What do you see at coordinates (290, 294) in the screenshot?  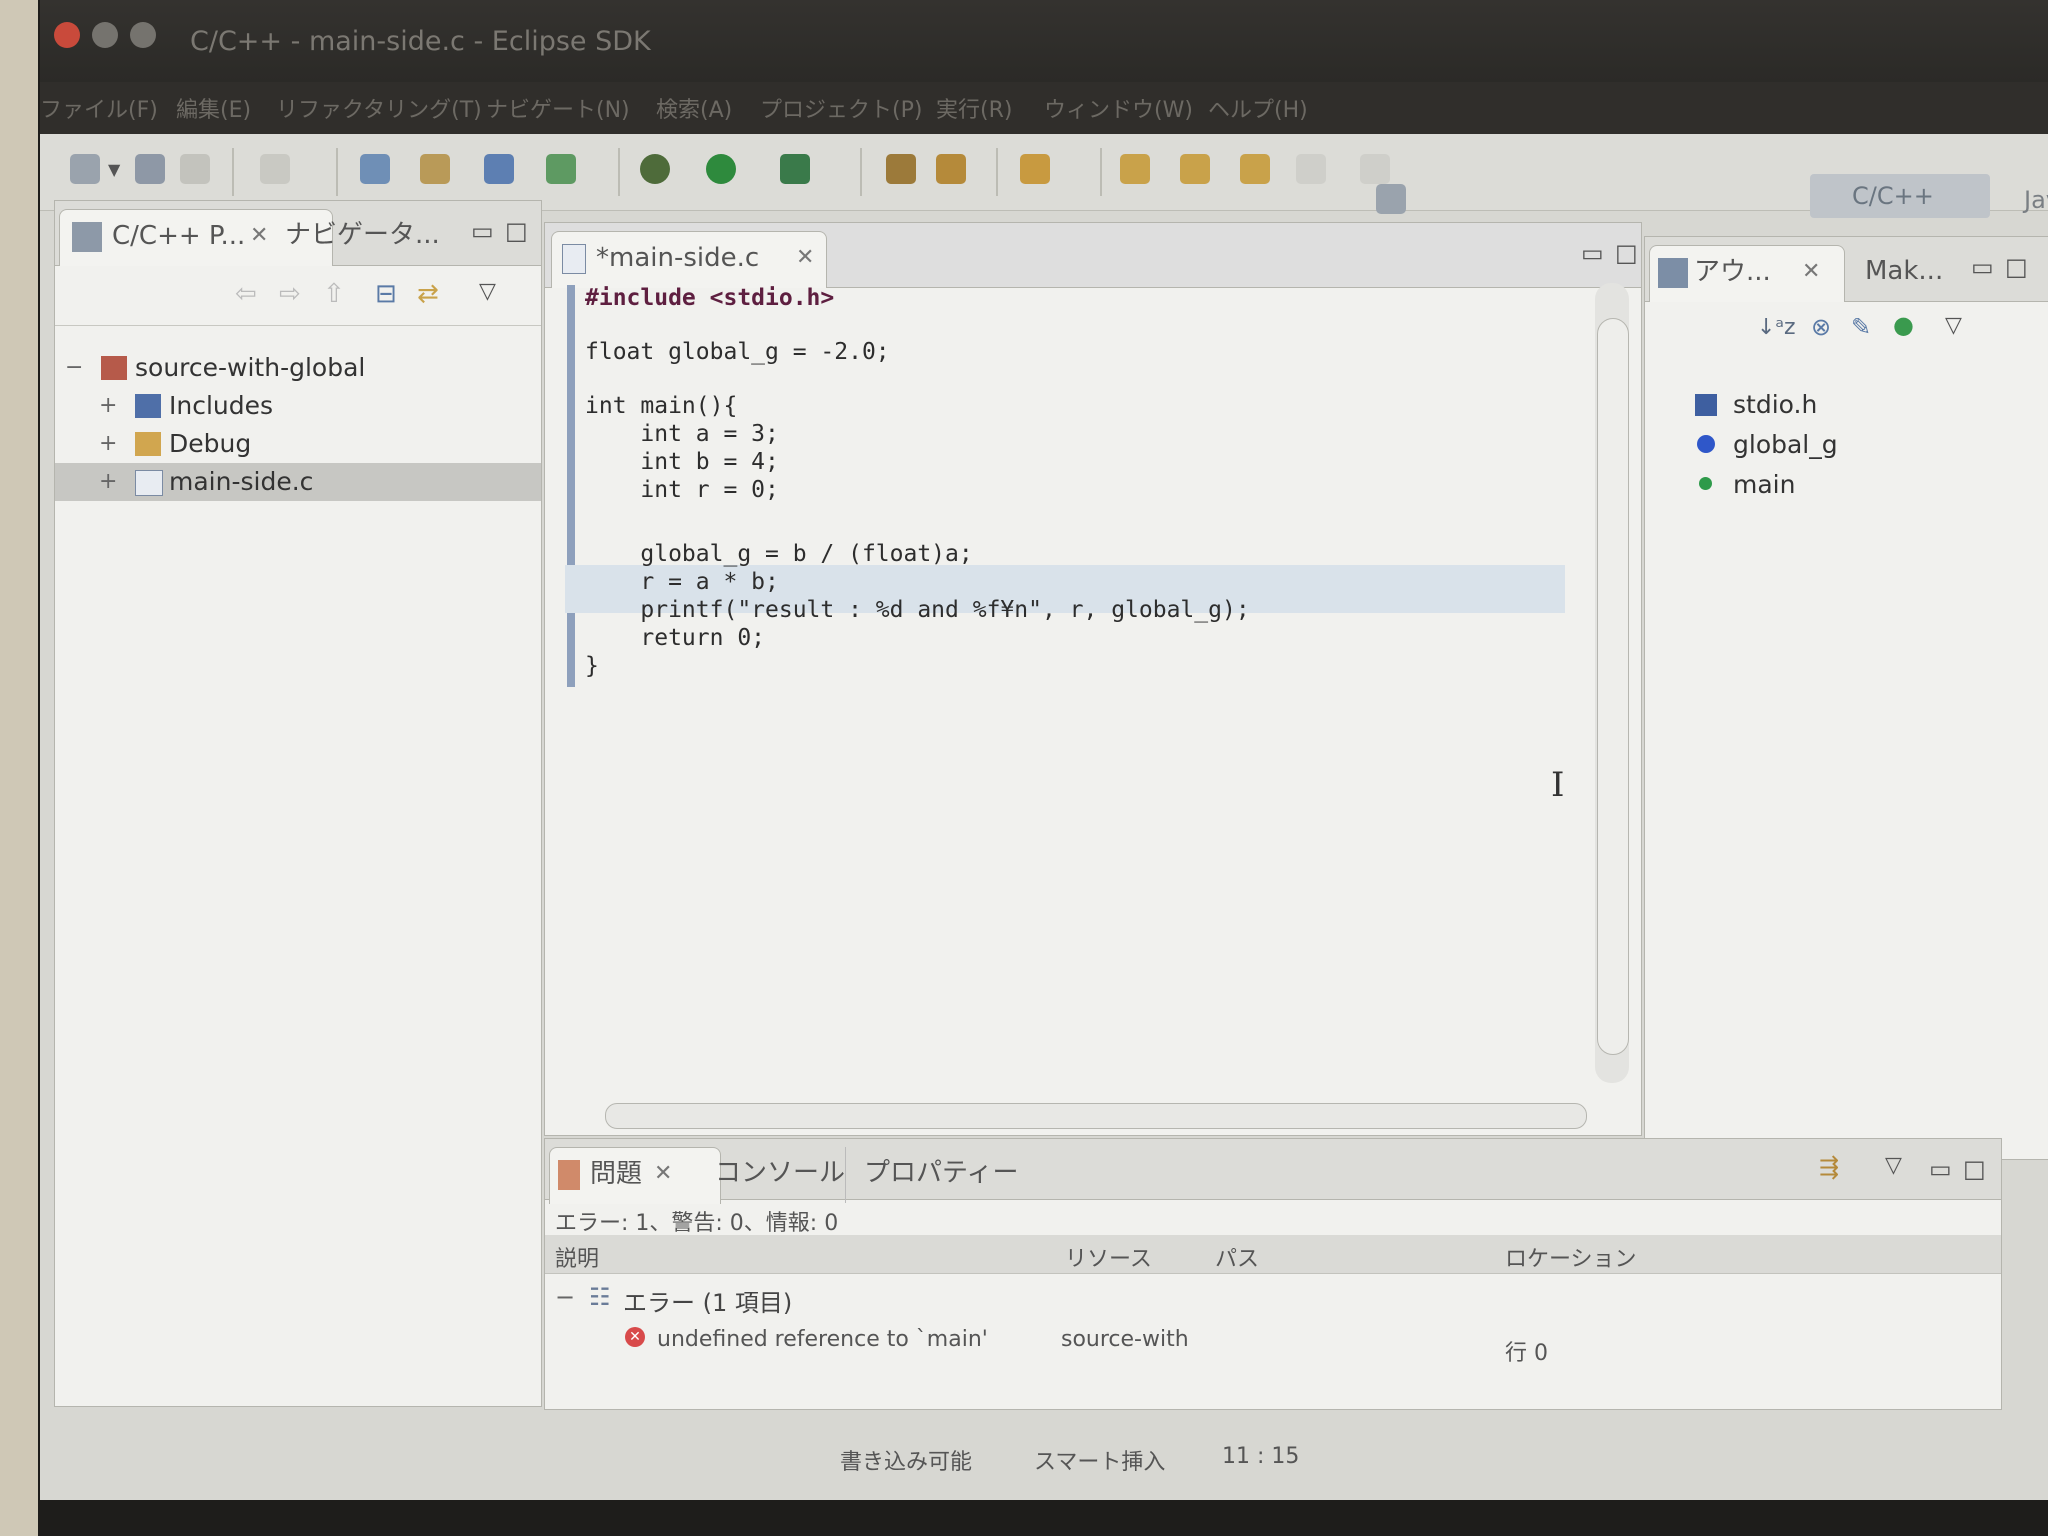 I see `forward-icon: ⇨` at bounding box center [290, 294].